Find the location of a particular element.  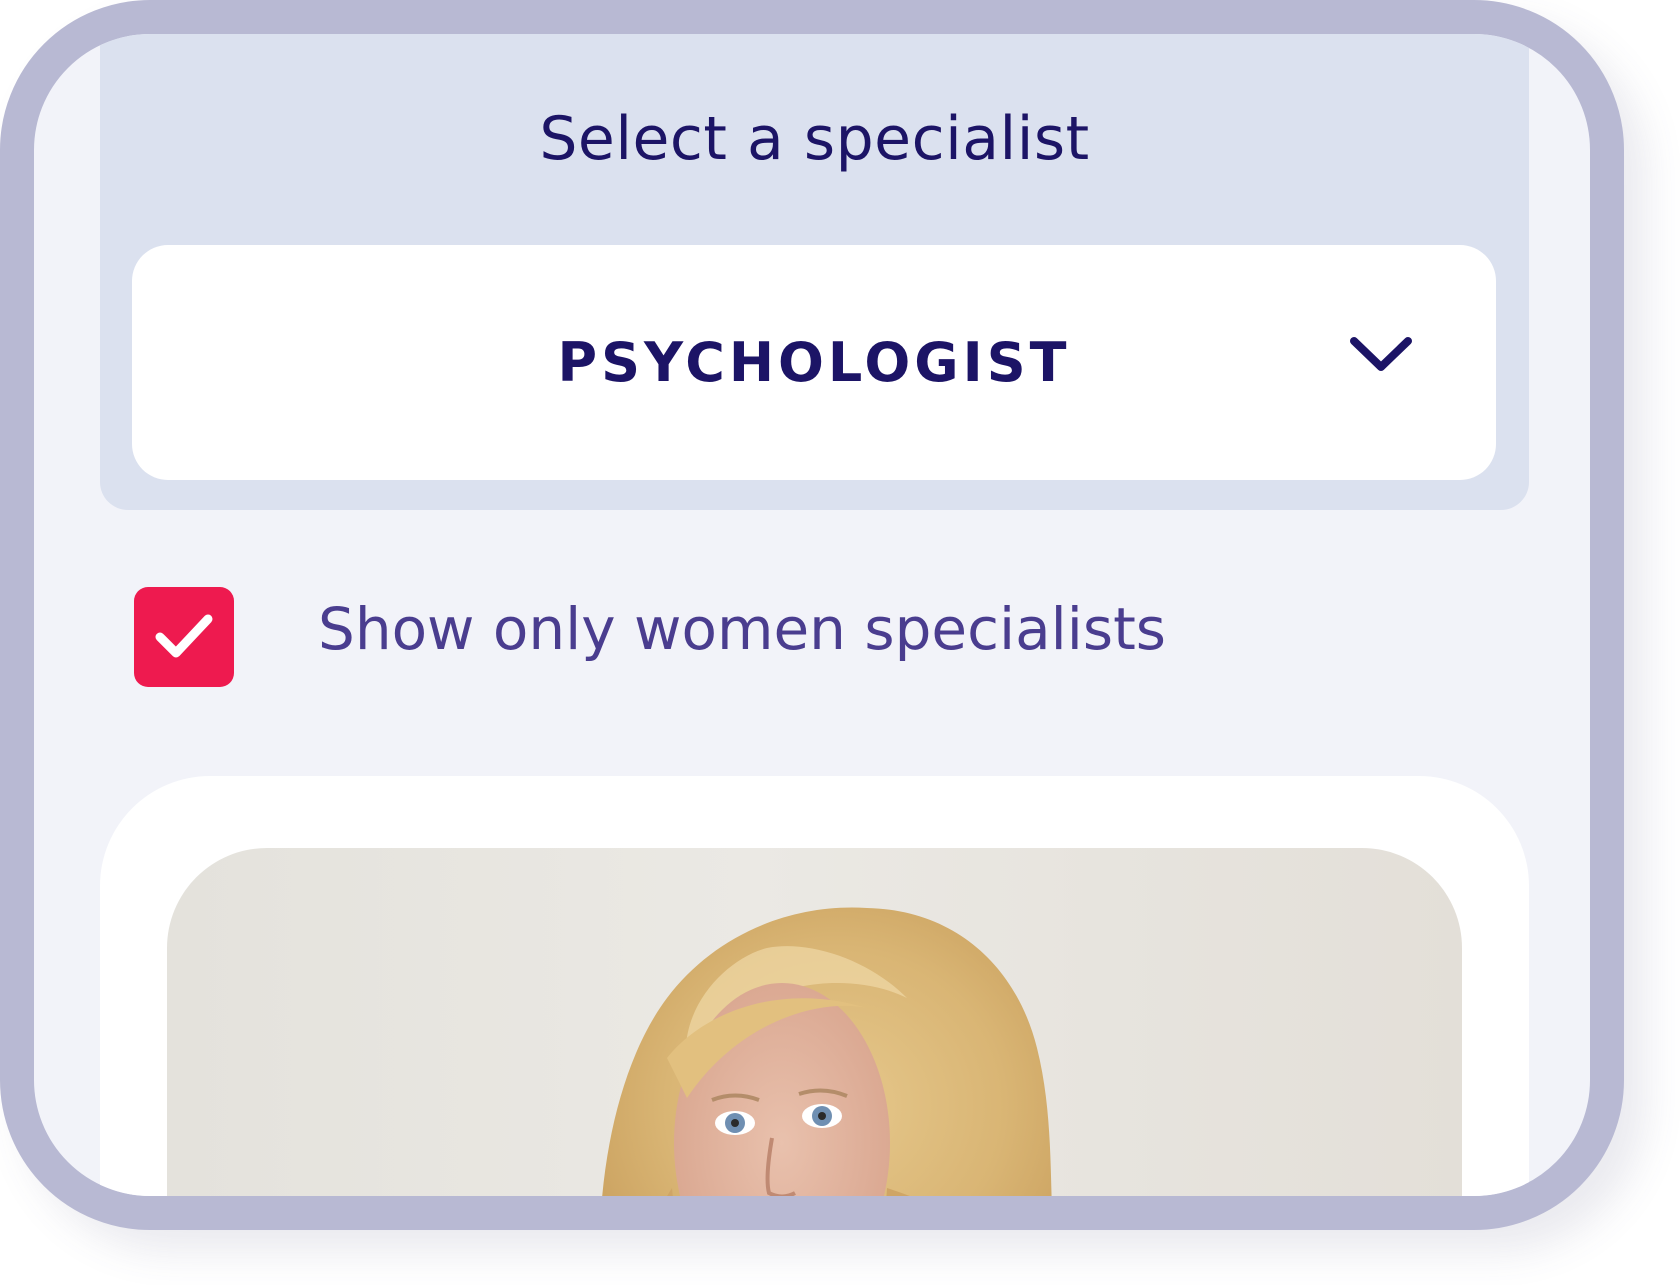

specialty-selected-value: PSYCHOLOGIST is located at coordinates (814, 362).